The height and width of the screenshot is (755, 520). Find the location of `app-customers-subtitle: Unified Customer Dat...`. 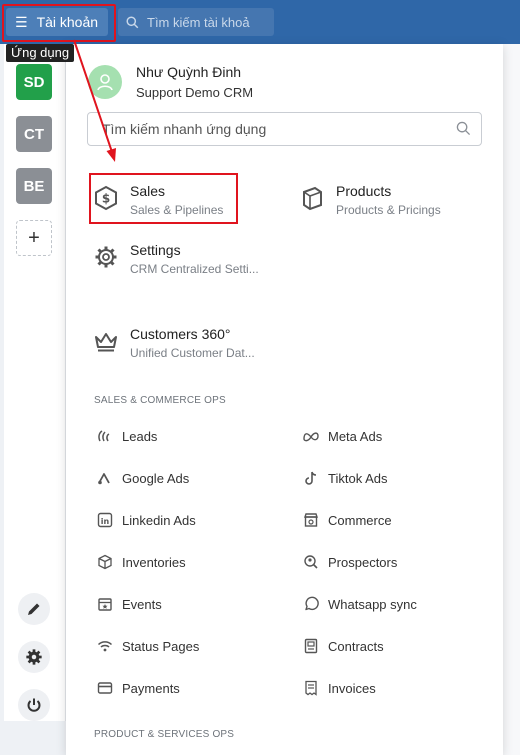

app-customers-subtitle: Unified Customer Dat... is located at coordinates (192, 353).